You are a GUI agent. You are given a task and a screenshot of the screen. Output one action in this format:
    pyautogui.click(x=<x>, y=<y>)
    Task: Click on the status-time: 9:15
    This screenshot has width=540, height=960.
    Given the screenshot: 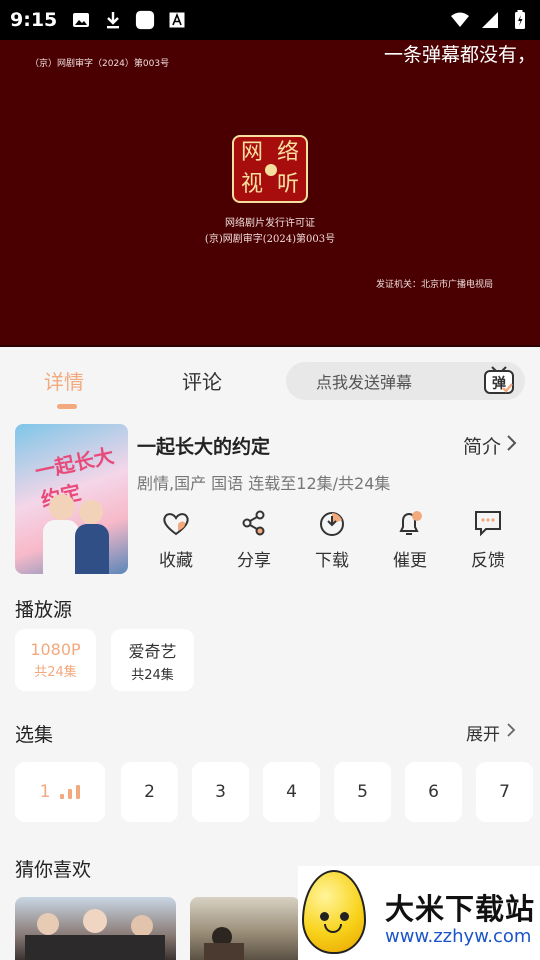 What is the action you would take?
    pyautogui.click(x=34, y=20)
    